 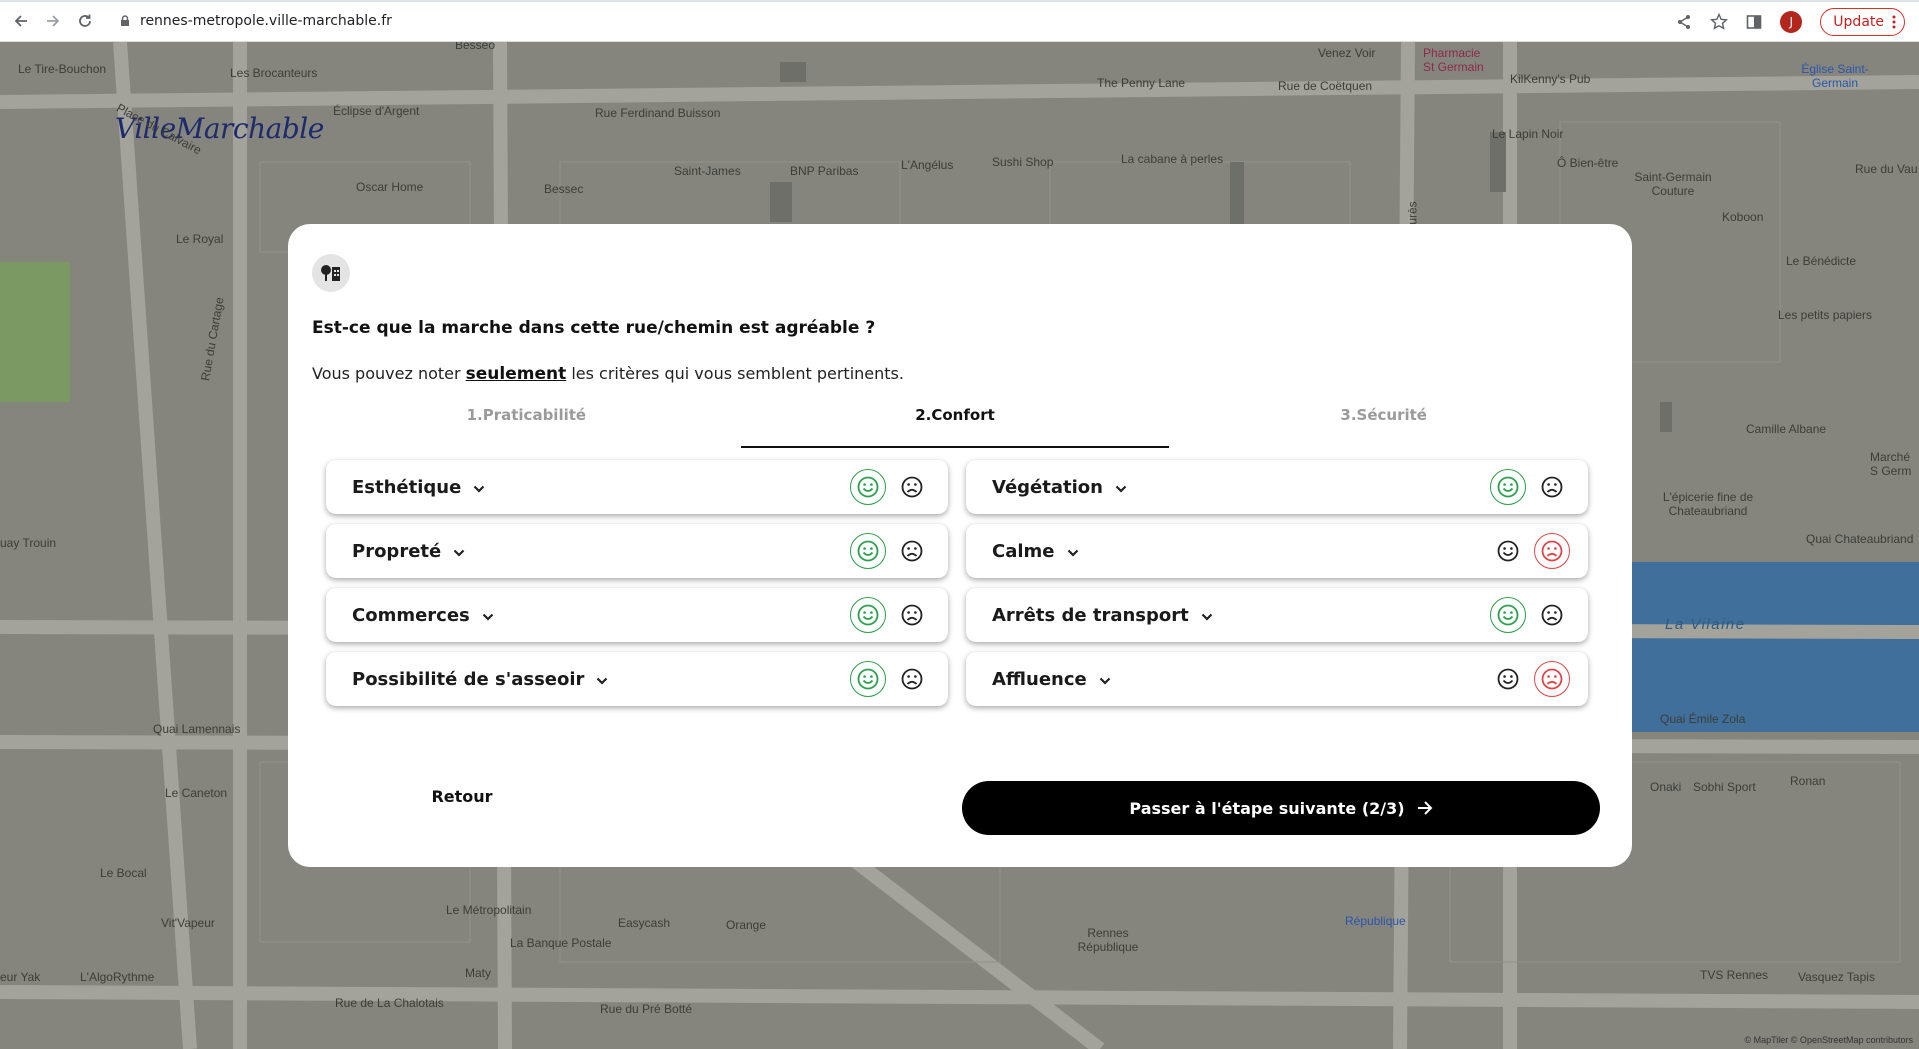 I want to click on sidepanel-icon, so click(x=1754, y=22).